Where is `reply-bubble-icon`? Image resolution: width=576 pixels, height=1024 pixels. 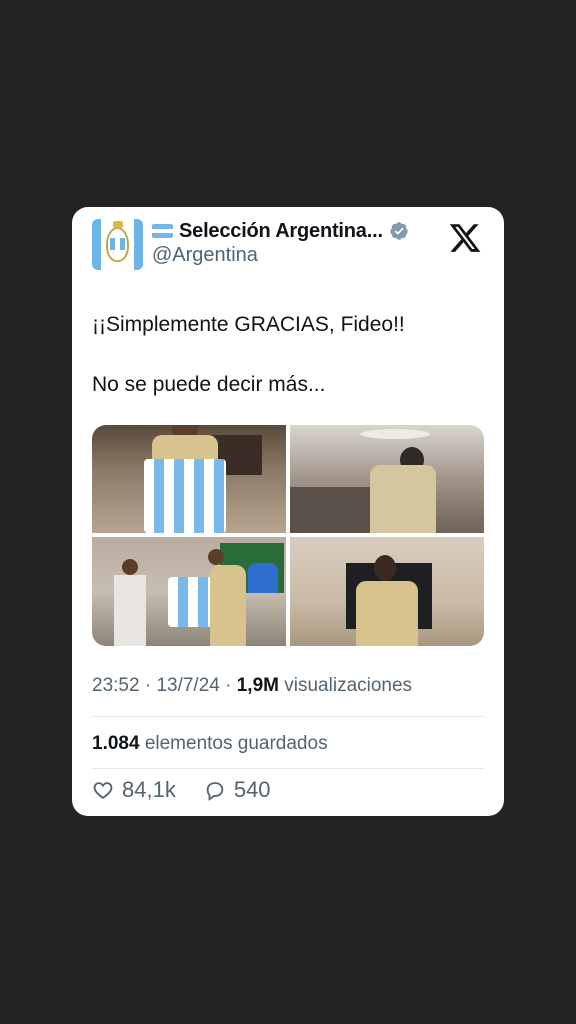
reply-bubble-icon is located at coordinates (215, 791).